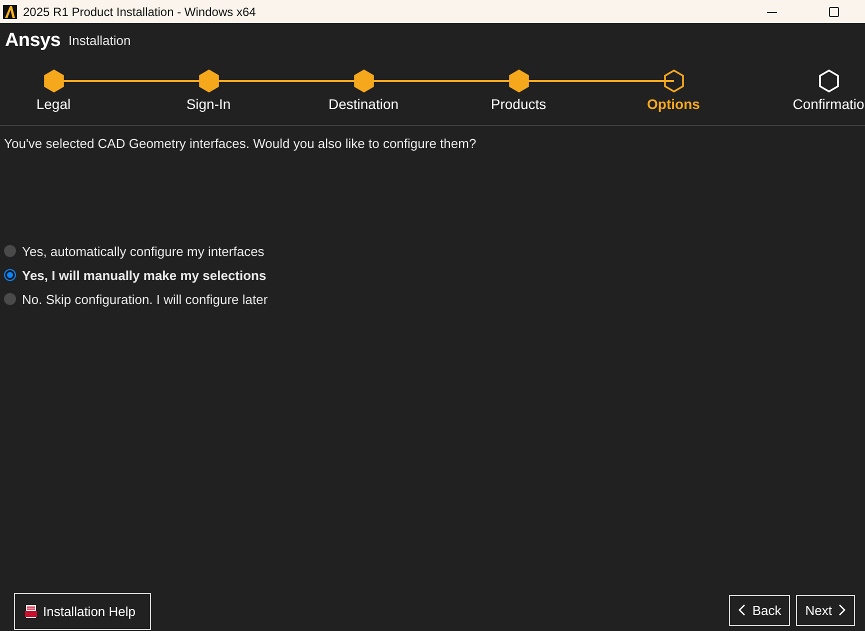  I want to click on step-label: Legal, so click(53, 104).